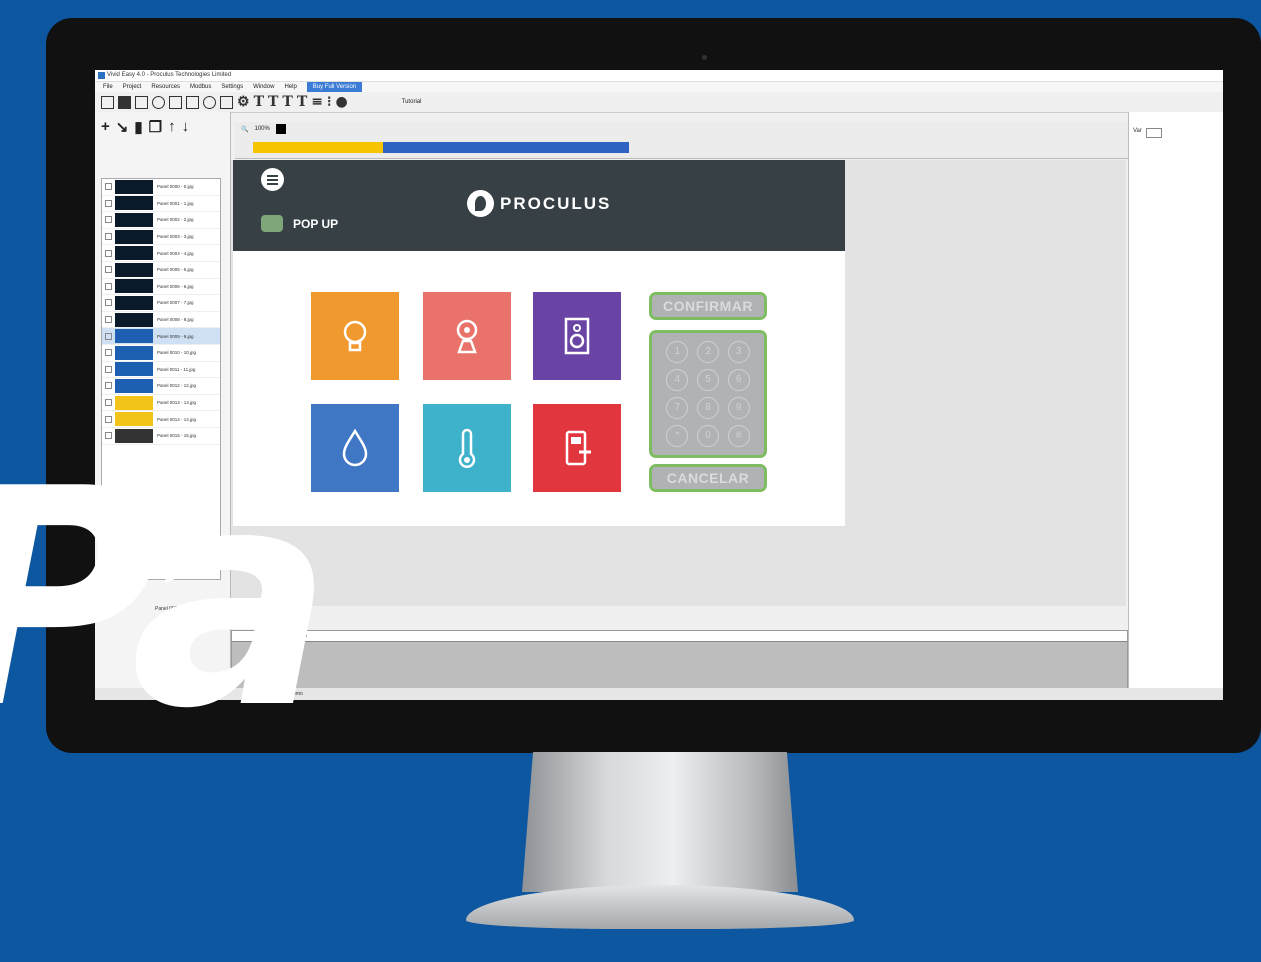 This screenshot has height=962, width=1261. Describe the element at coordinates (682, 140) in the screenshot. I see `editor-toolbar: 🔍 100%` at that location.